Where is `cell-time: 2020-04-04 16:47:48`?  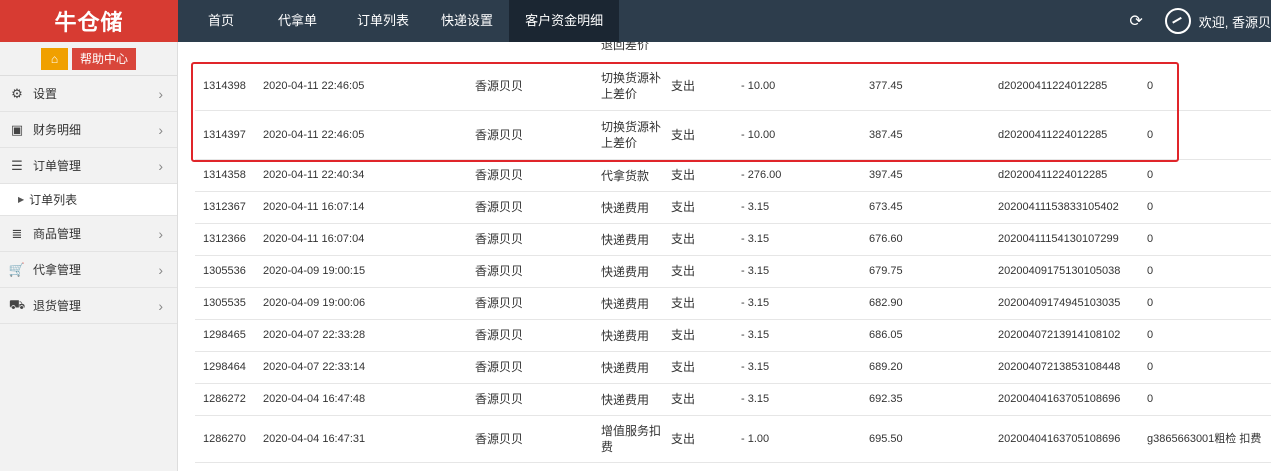 cell-time: 2020-04-04 16:47:48 is located at coordinates (314, 399).